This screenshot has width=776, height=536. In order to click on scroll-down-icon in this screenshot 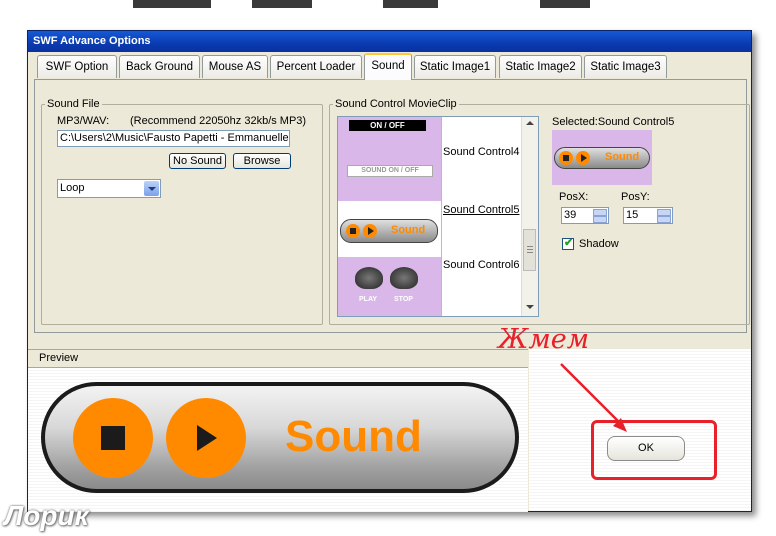, I will do `click(530, 307)`.